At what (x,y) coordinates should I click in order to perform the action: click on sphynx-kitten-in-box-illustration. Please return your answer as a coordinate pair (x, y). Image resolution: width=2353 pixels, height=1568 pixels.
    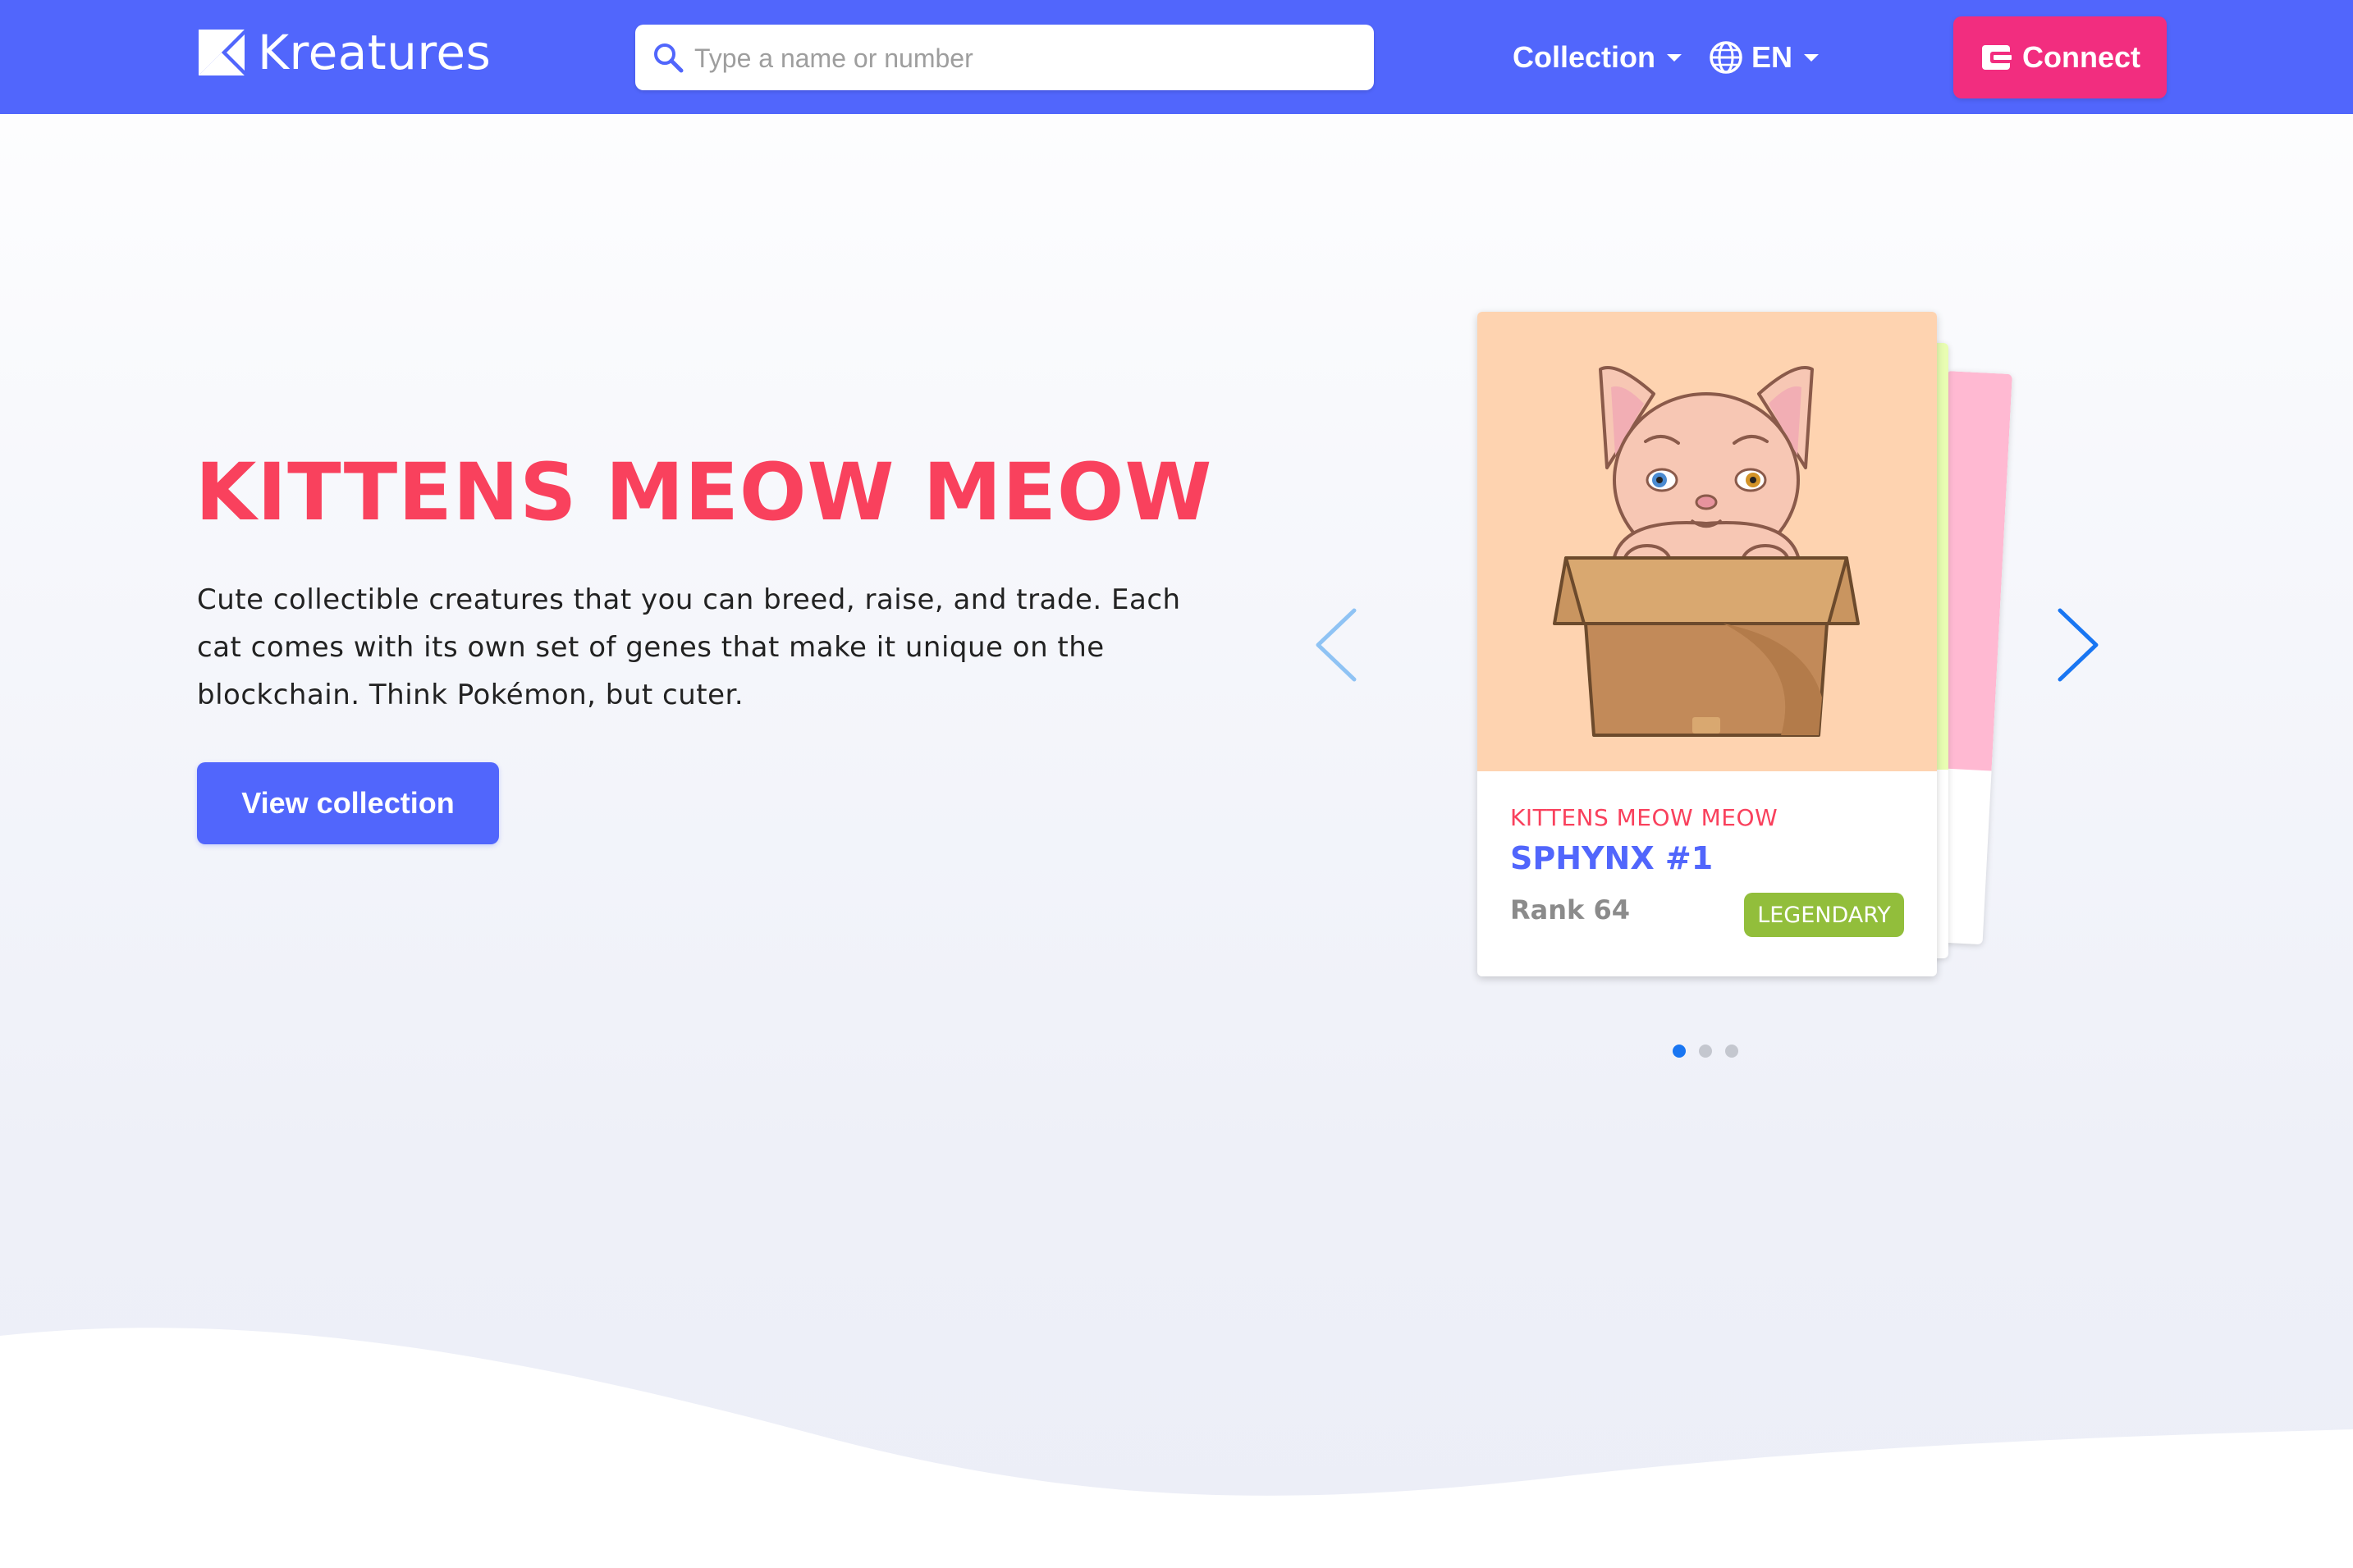
    Looking at the image, I should click on (1707, 541).